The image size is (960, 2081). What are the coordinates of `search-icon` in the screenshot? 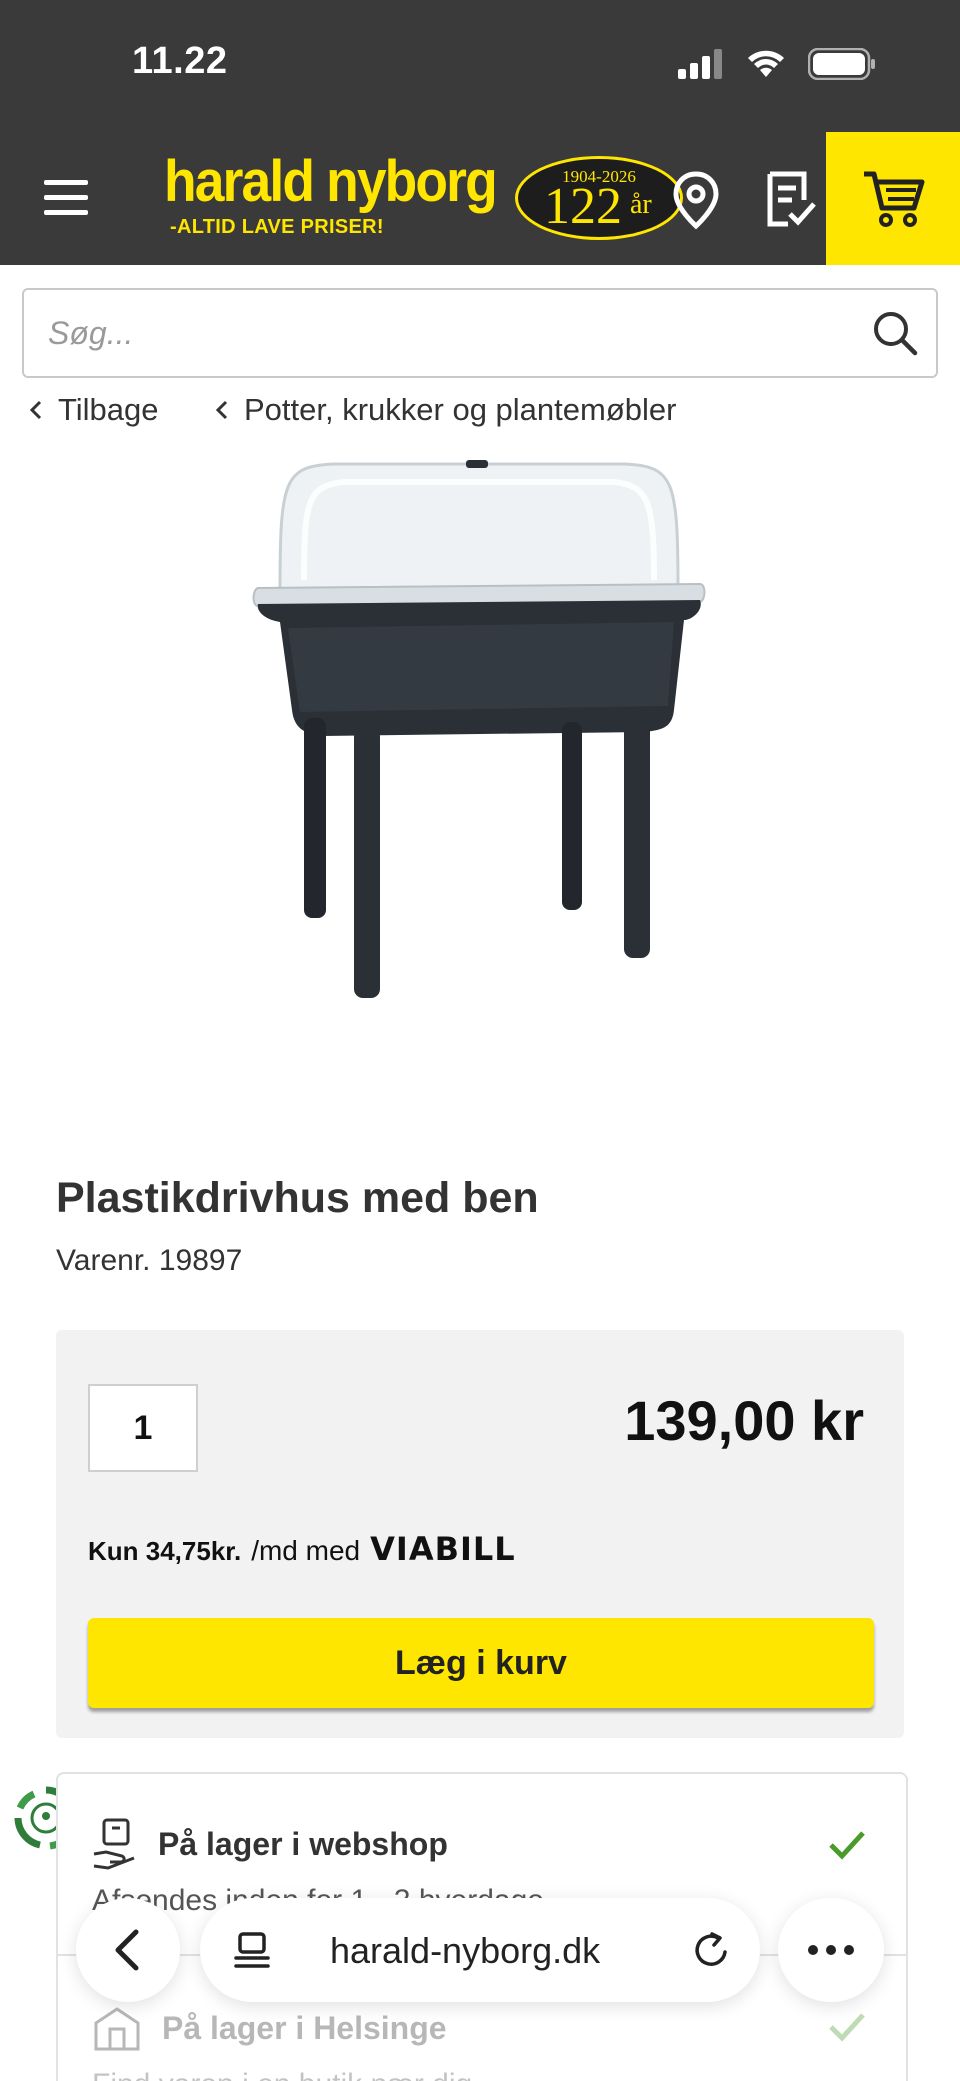 It's located at (895, 333).